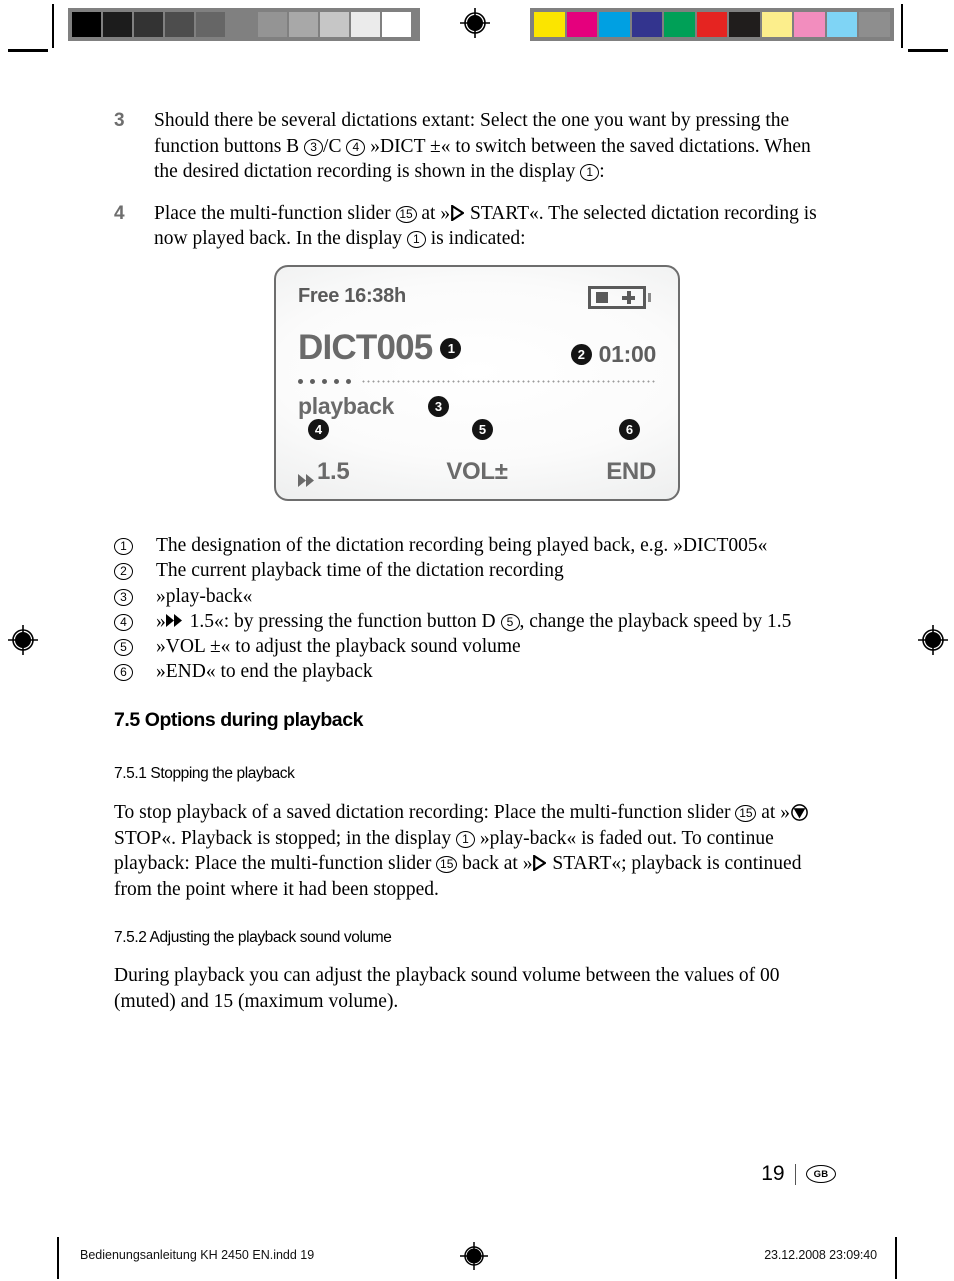 This screenshot has height=1281, width=954. I want to click on registration-mark-bottom, so click(474, 1257).